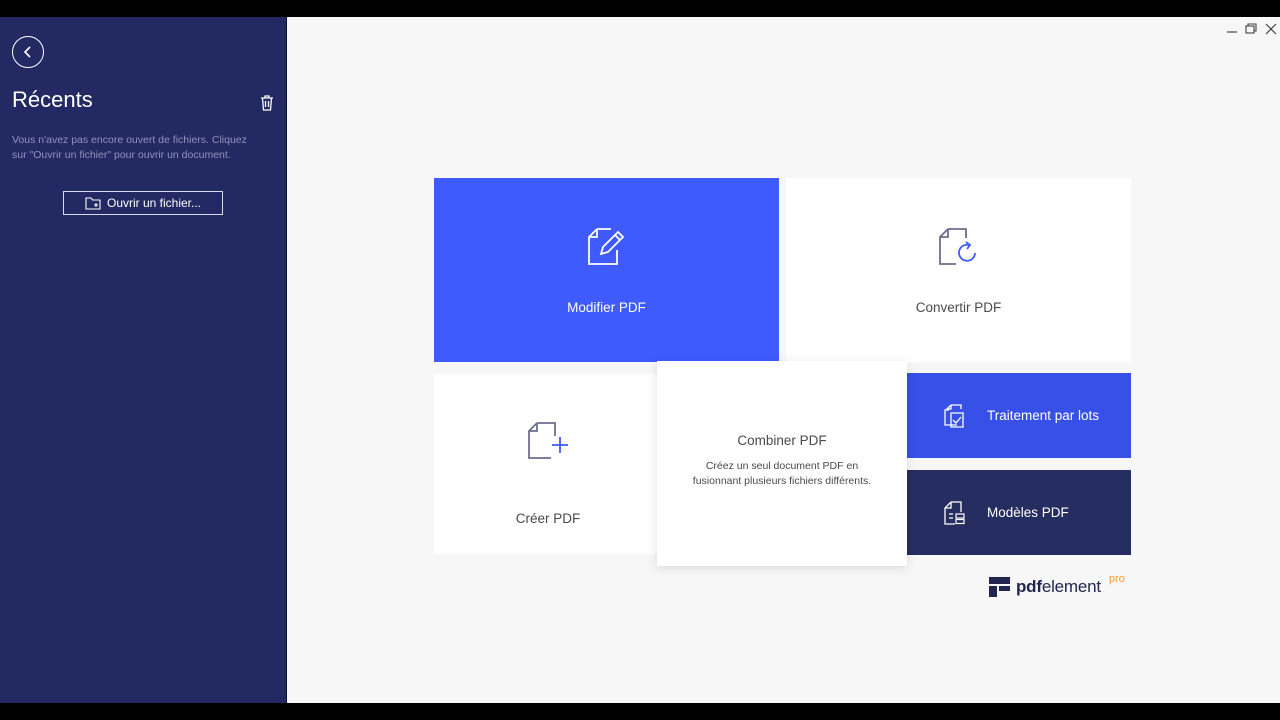 The height and width of the screenshot is (720, 1280). What do you see at coordinates (782, 440) in the screenshot?
I see `combine-pdf-label: Combiner PDF` at bounding box center [782, 440].